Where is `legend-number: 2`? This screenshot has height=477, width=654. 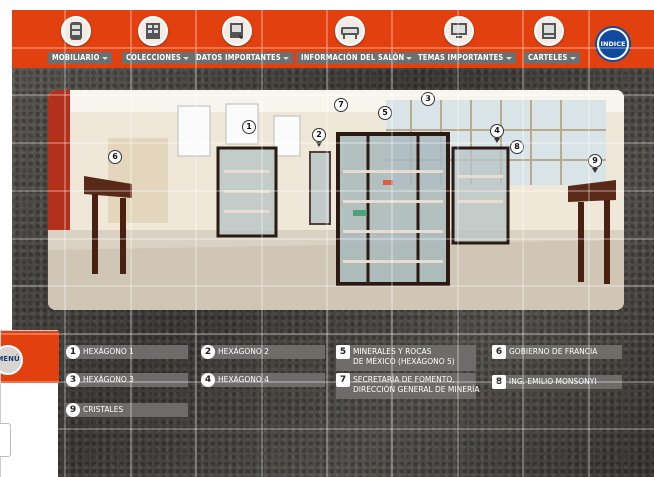 legend-number: 2 is located at coordinates (208, 352).